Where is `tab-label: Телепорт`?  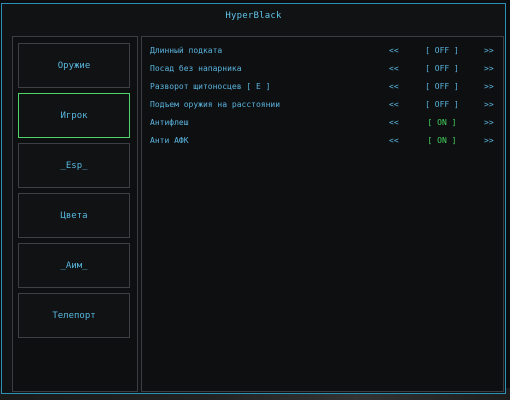
tab-label: Телепорт is located at coordinates (74, 315).